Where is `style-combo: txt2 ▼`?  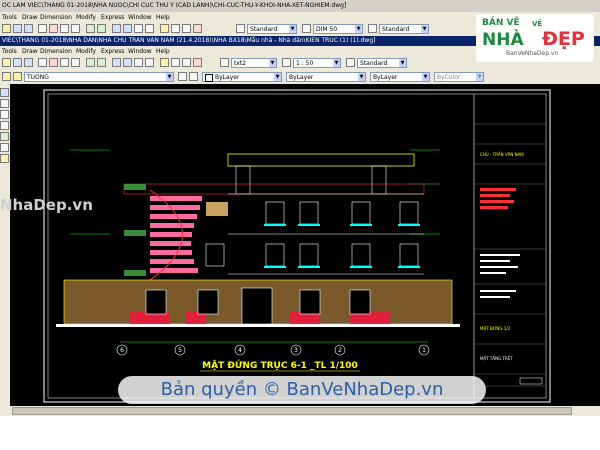
style-combo: txt2 ▼ is located at coordinates (254, 63).